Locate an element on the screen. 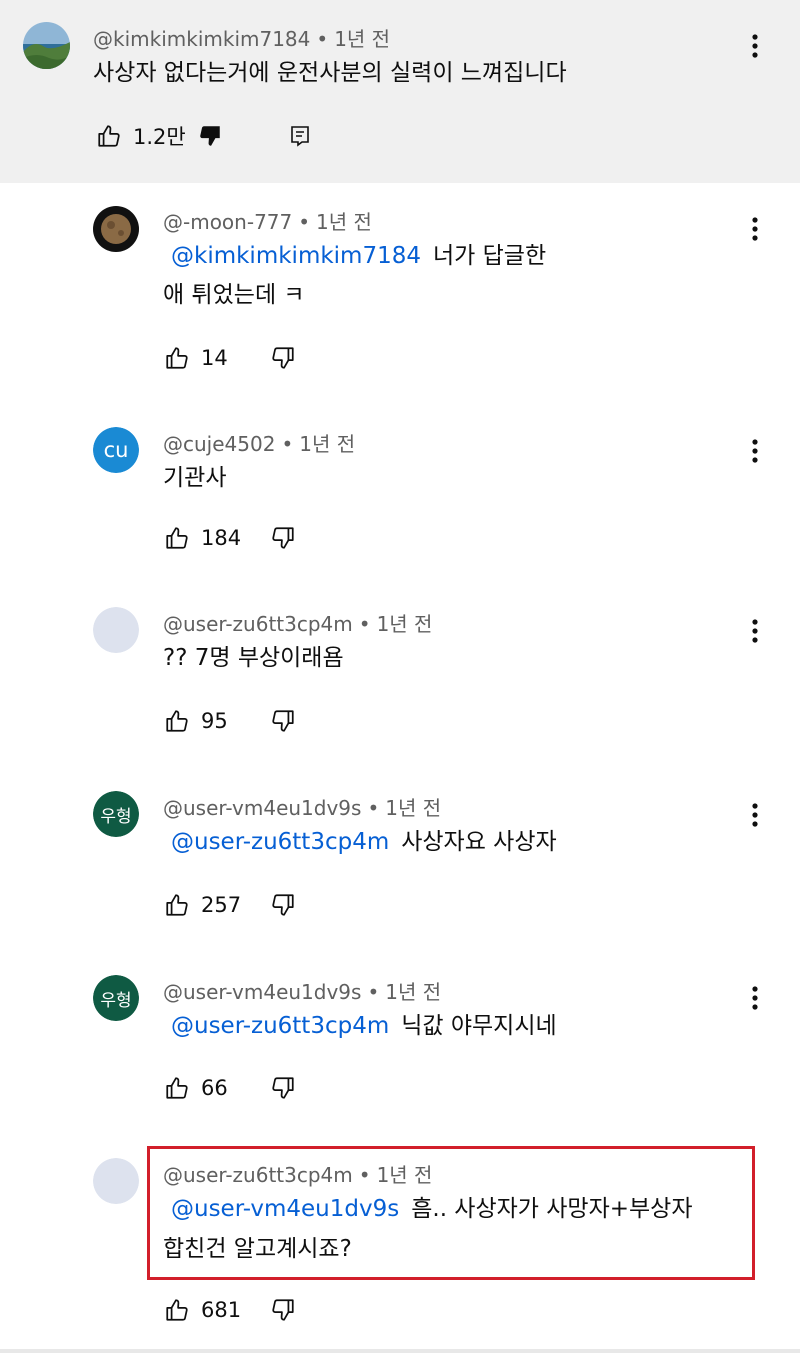  comment-actions: 257 is located at coordinates (230, 905).